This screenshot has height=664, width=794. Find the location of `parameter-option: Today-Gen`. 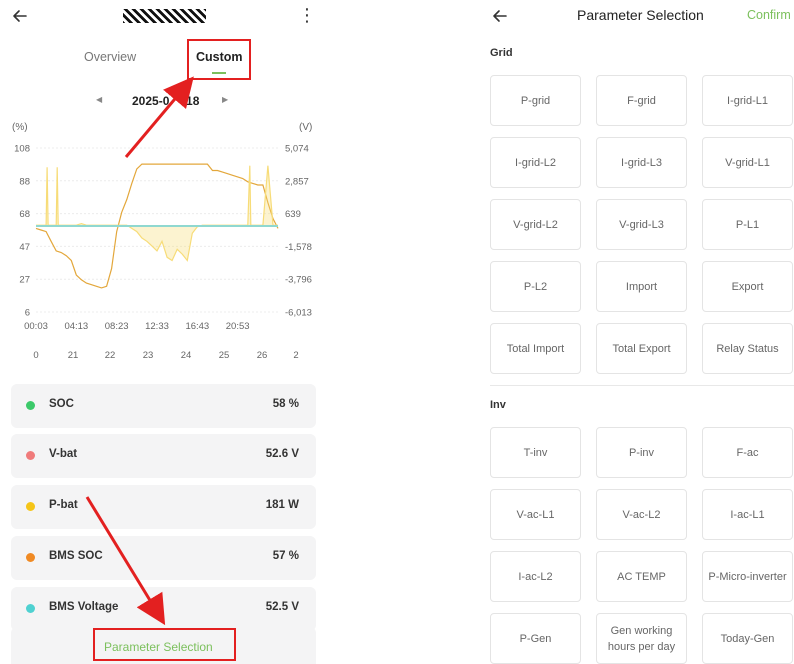

parameter-option: Today-Gen is located at coordinates (747, 638).